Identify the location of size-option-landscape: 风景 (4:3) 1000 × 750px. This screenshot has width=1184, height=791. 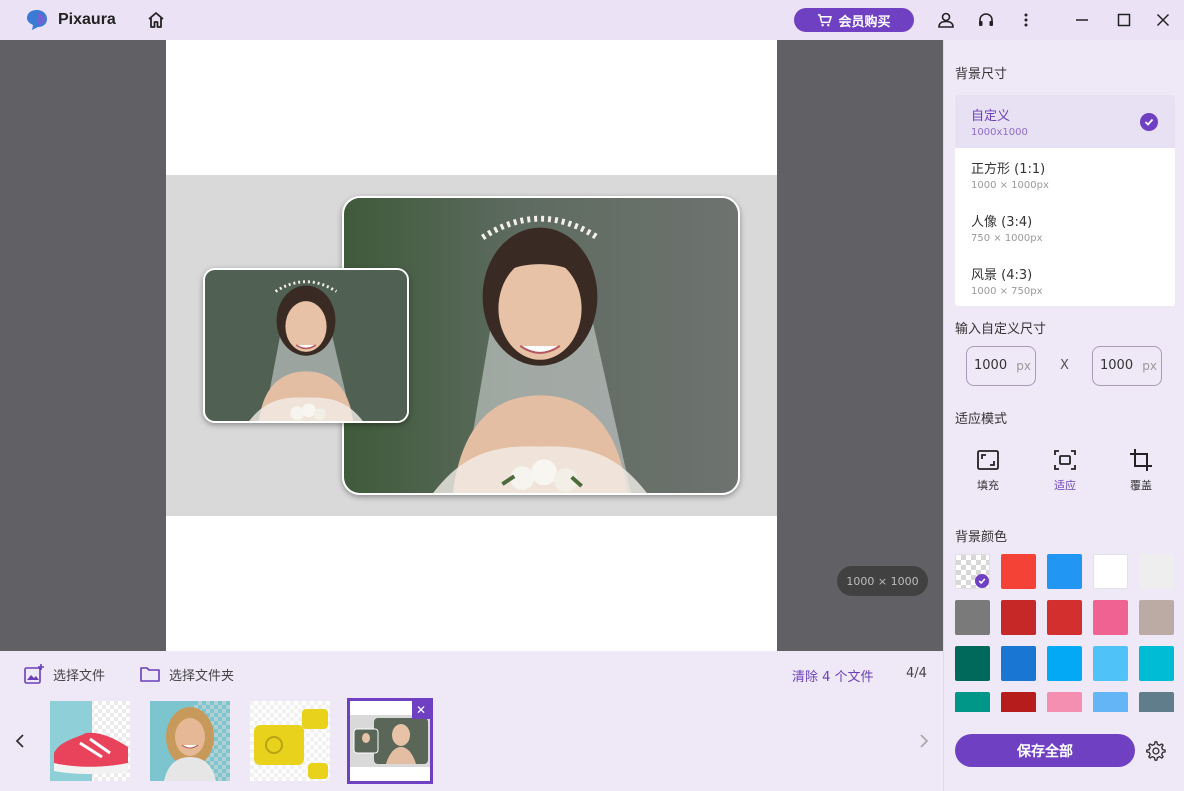
(1065, 280).